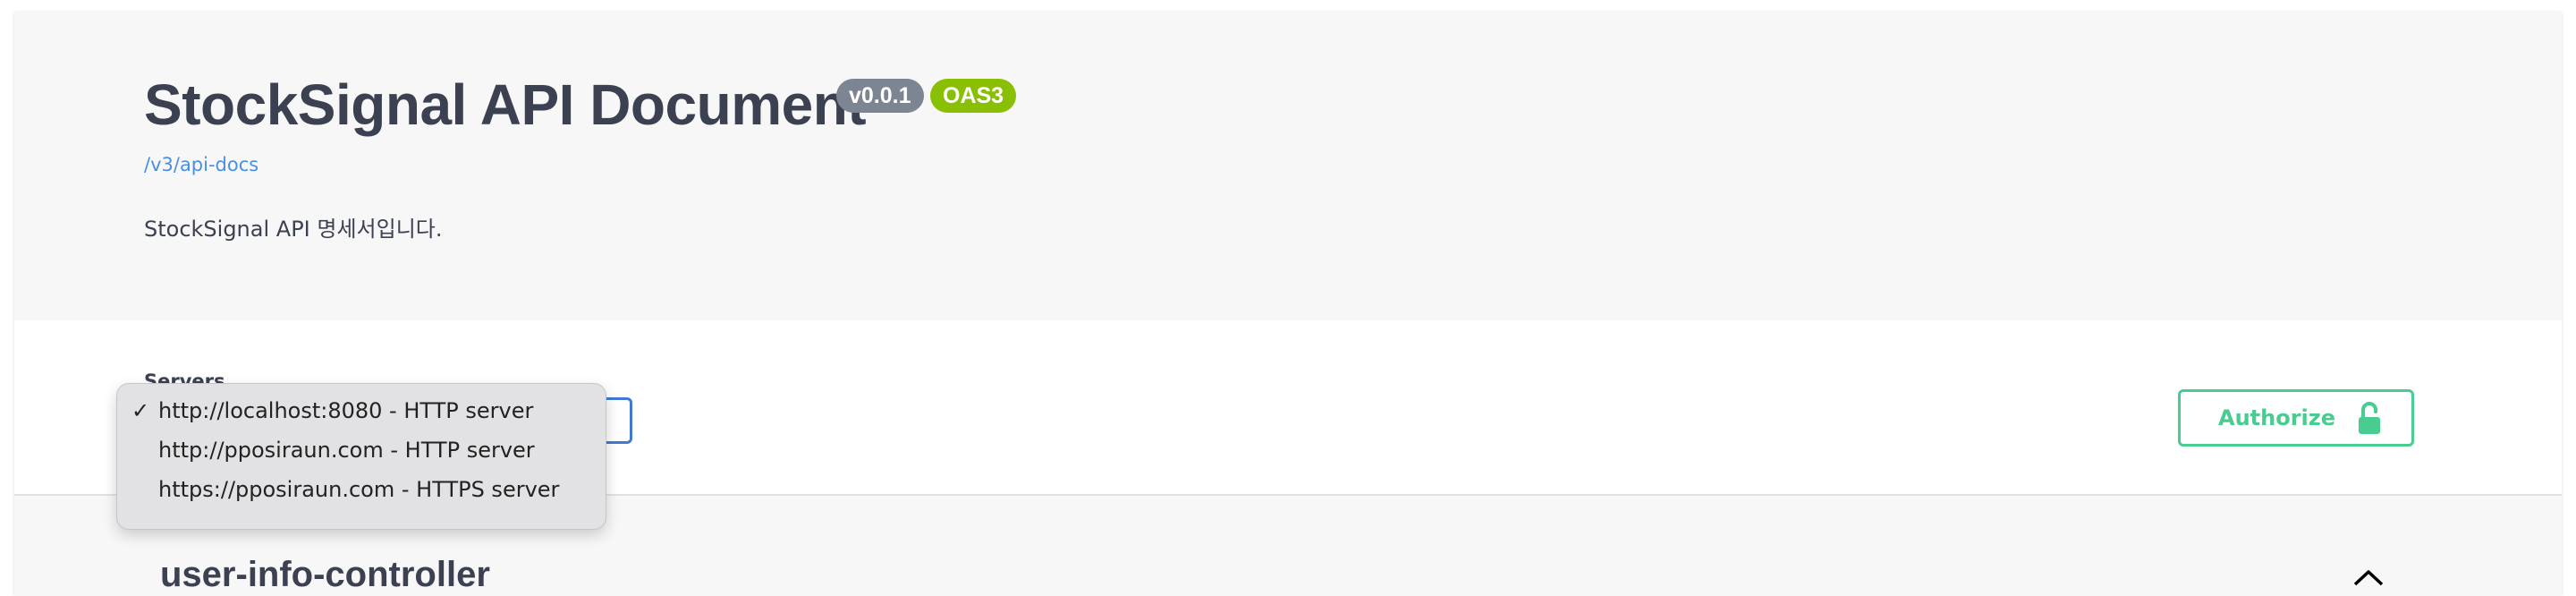 The width and height of the screenshot is (2576, 596). What do you see at coordinates (346, 410) in the screenshot?
I see `server-option-label: http://localhost:8080 - HTTP server` at bounding box center [346, 410].